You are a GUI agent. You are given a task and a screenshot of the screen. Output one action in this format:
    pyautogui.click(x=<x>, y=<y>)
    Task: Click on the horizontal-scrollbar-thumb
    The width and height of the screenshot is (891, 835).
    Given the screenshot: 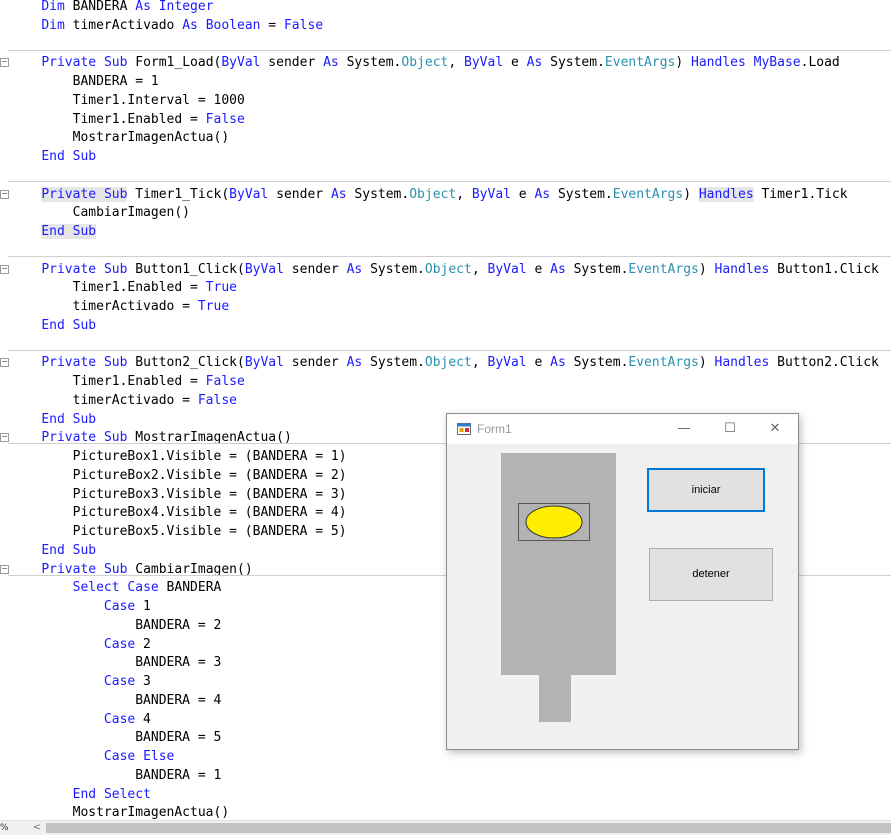 What is the action you would take?
    pyautogui.click(x=468, y=828)
    